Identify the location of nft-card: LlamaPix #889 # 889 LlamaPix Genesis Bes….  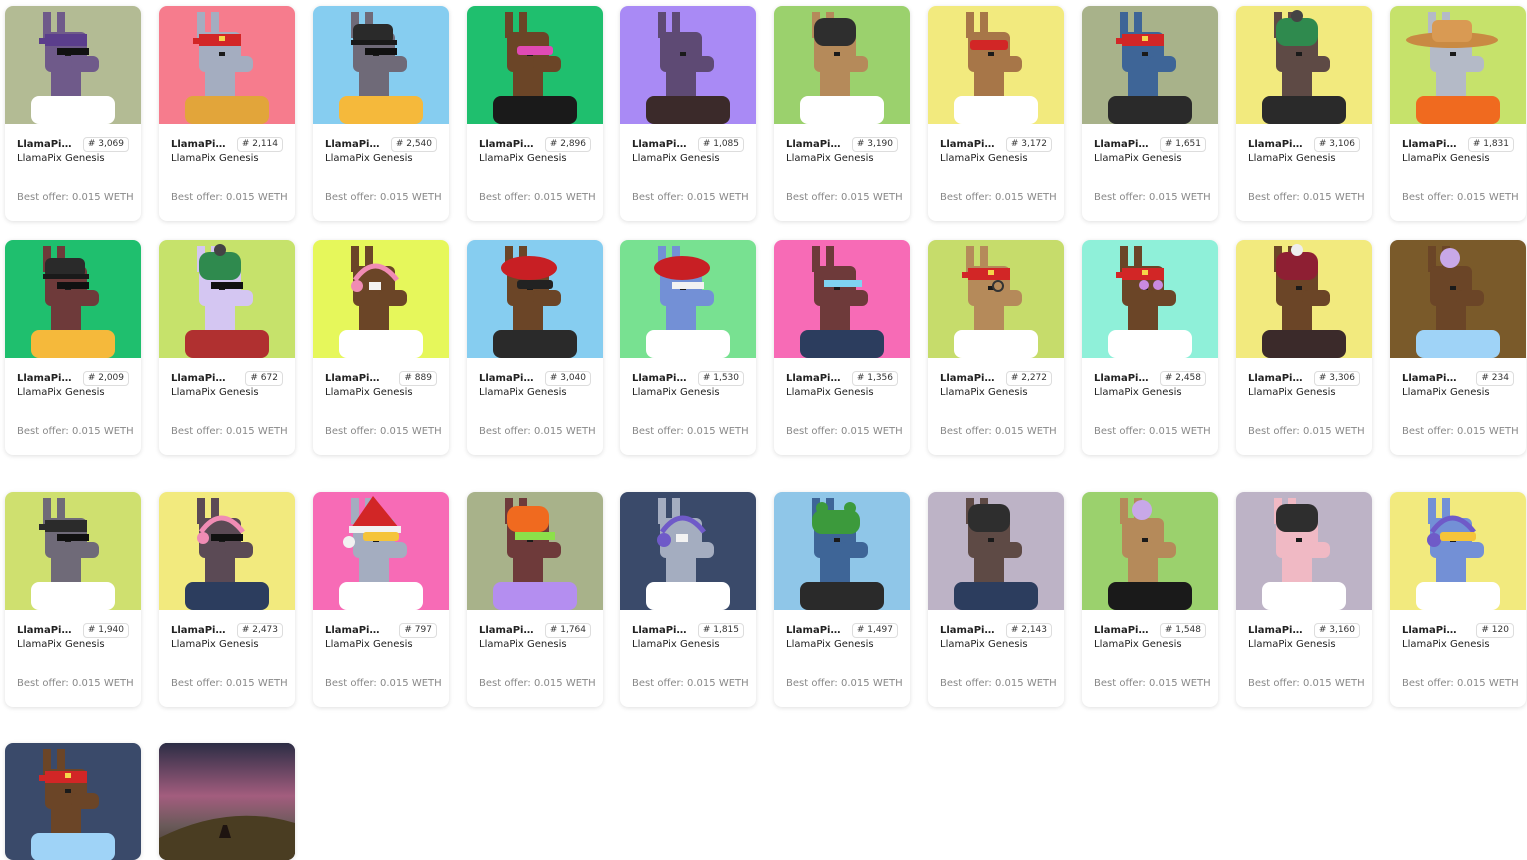
(381, 347).